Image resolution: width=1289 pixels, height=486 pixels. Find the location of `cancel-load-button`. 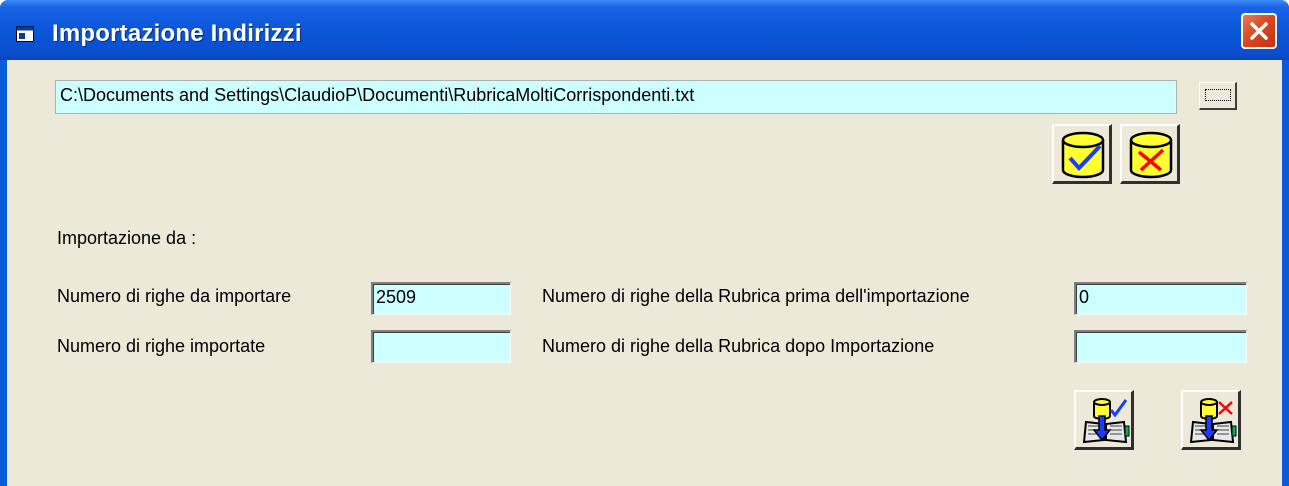

cancel-load-button is located at coordinates (1150, 154).